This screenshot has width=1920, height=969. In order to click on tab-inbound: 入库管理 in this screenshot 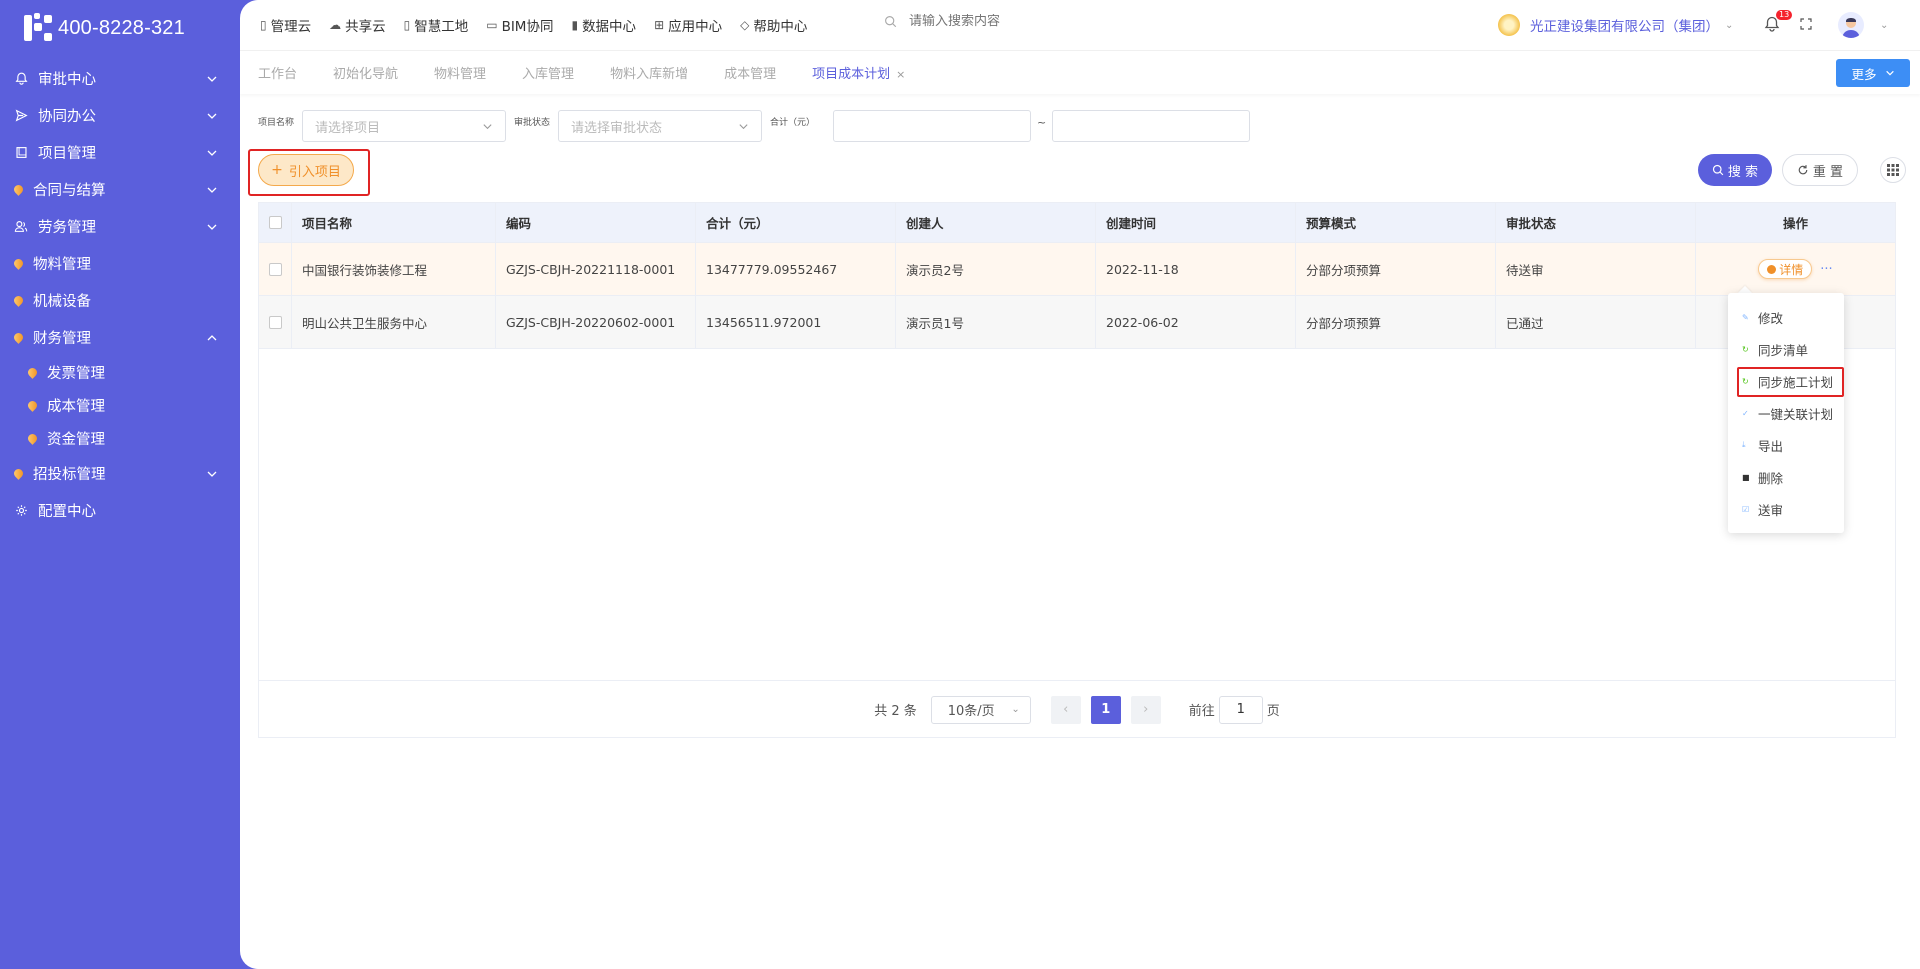, I will do `click(548, 72)`.